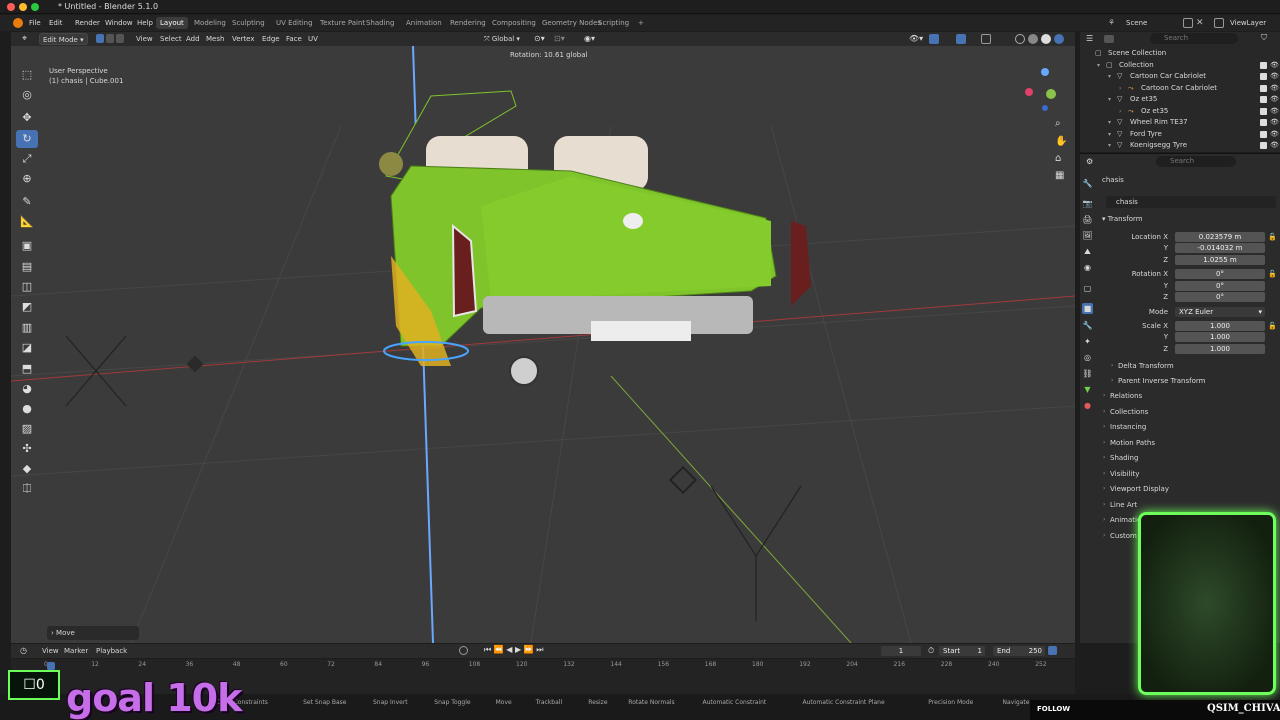 This screenshot has height=720, width=1280. I want to click on child-arrow-icon: ›, so click(1120, 111).